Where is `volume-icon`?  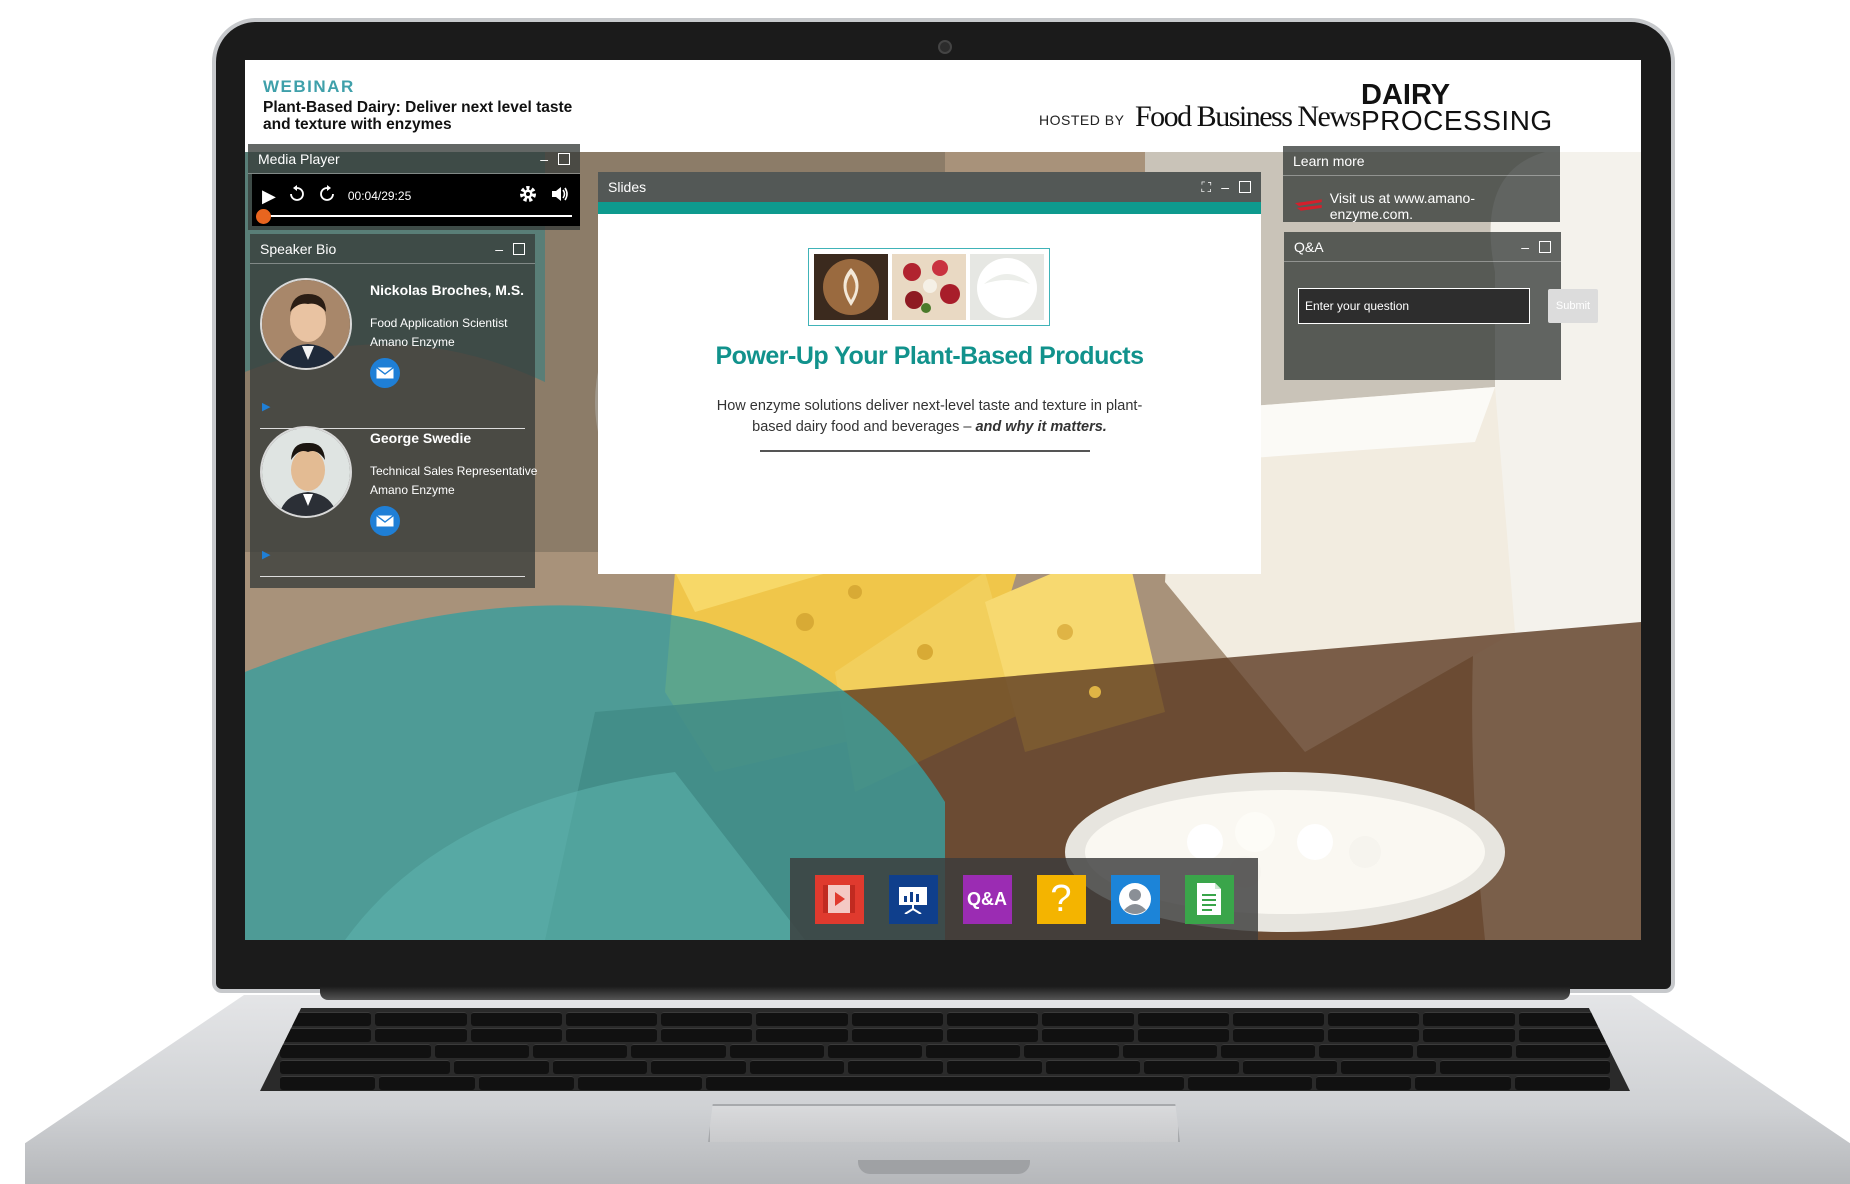
volume-icon is located at coordinates (560, 196).